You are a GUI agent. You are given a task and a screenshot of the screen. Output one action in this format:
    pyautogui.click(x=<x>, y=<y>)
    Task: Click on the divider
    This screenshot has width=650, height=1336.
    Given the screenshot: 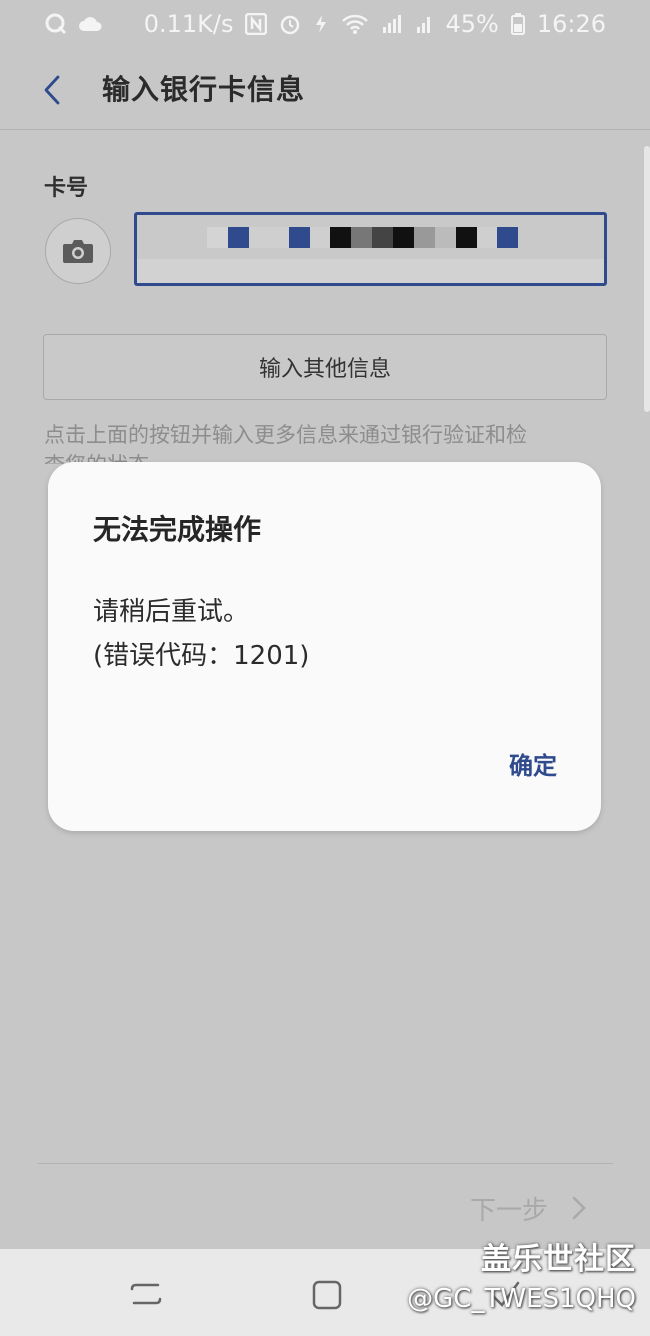 What is the action you would take?
    pyautogui.click(x=325, y=1163)
    